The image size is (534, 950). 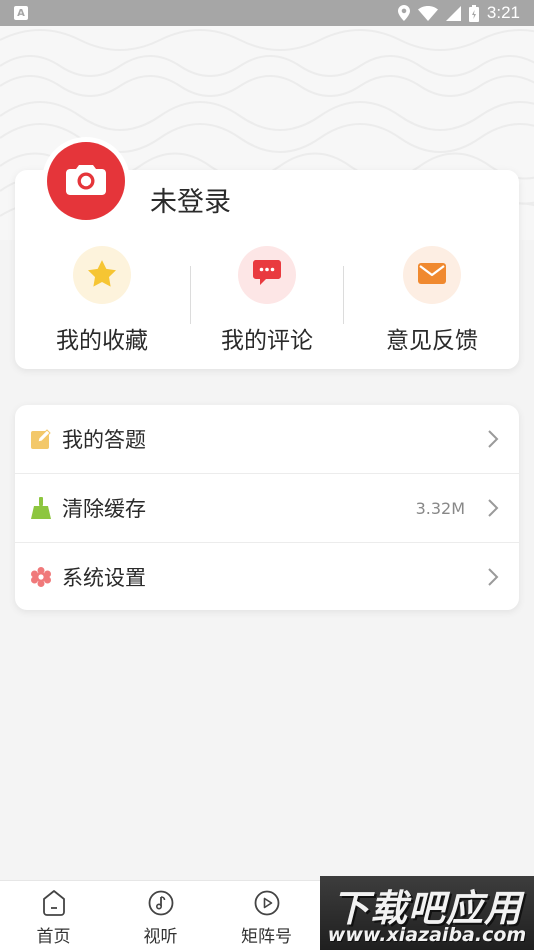 I want to click on mail-icon, so click(x=432, y=275).